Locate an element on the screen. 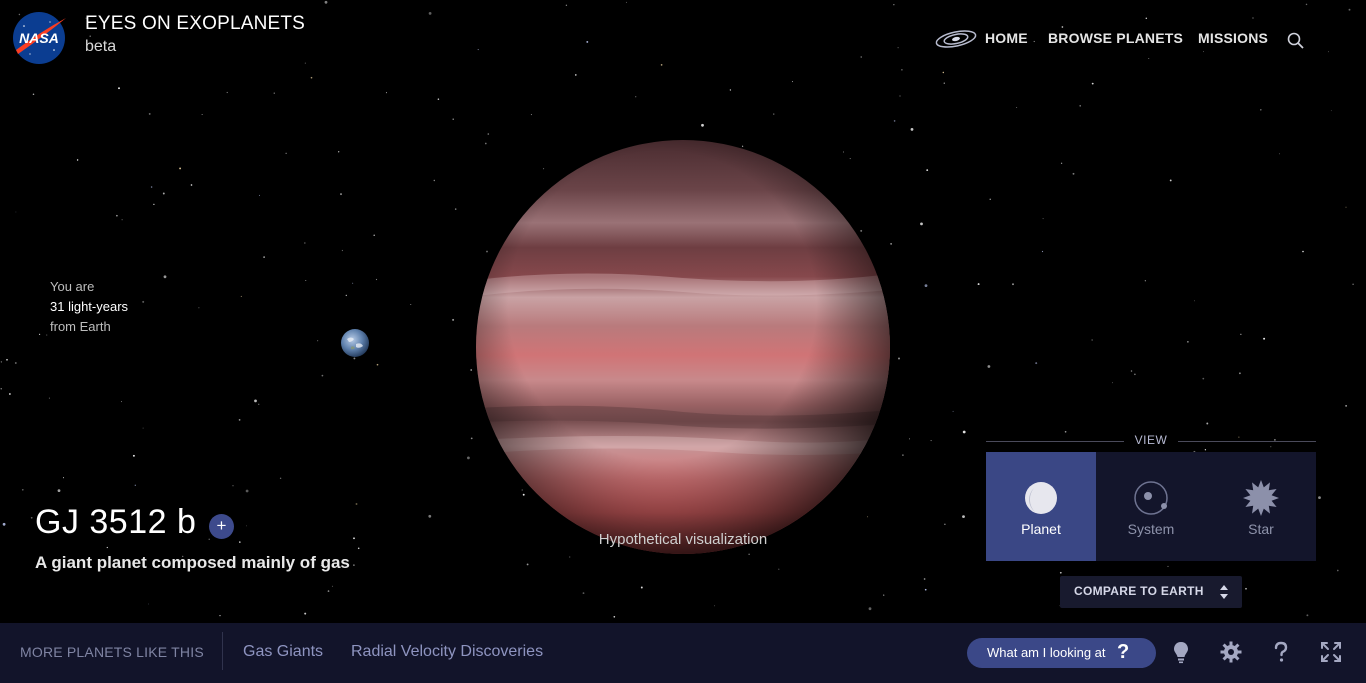 This screenshot has height=683, width=1366. nav-home: HOME is located at coordinates (1006, 38).